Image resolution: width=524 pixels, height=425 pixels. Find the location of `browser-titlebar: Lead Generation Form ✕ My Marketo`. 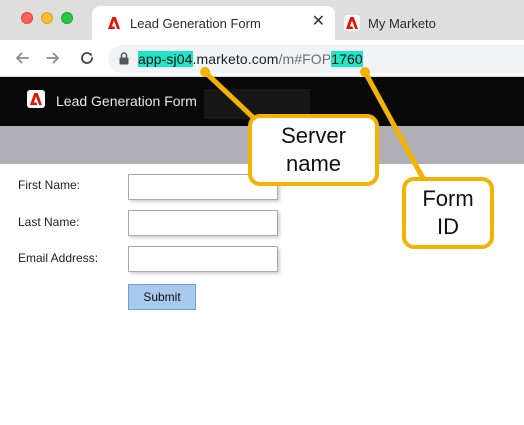

browser-titlebar: Lead Generation Form ✕ My Marketo is located at coordinates (262, 20).